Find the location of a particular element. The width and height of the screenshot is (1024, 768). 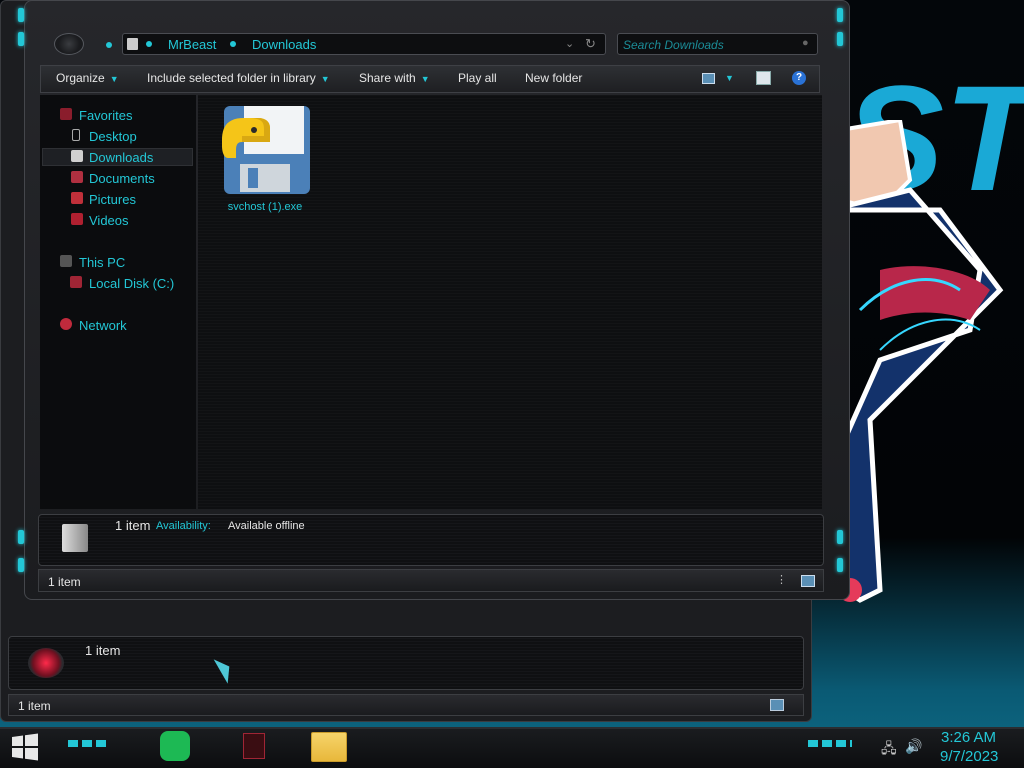

videos-icon is located at coordinates (77, 219).